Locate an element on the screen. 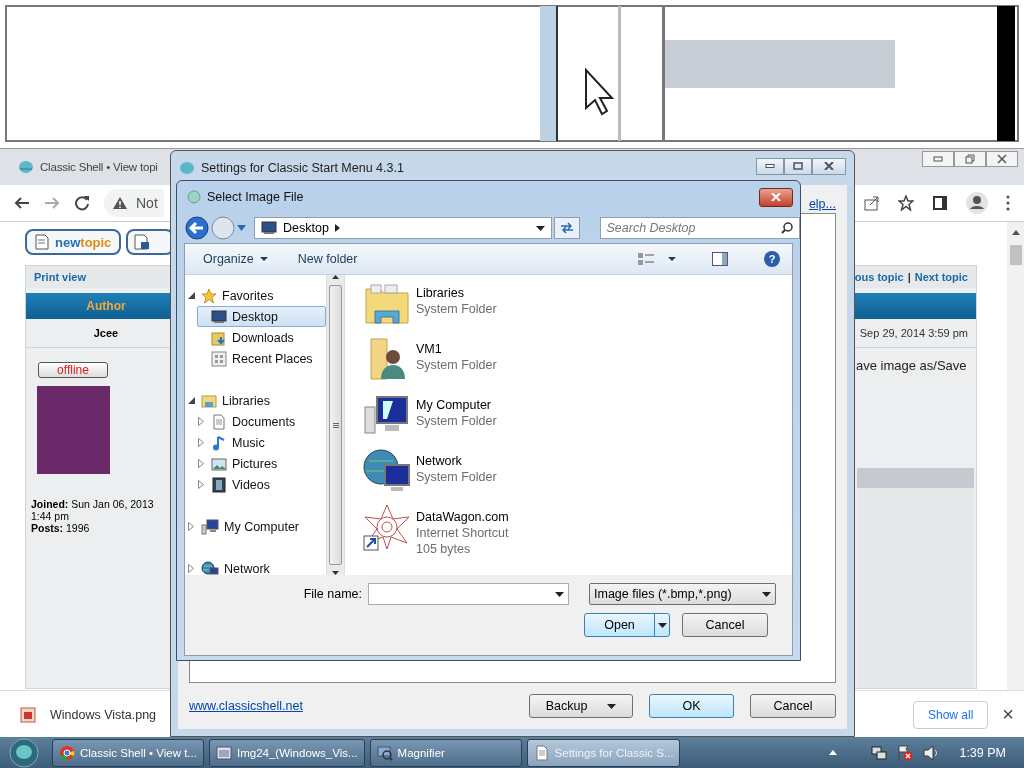 The width and height of the screenshot is (1024, 768). close-icon is located at coordinates (829, 166).